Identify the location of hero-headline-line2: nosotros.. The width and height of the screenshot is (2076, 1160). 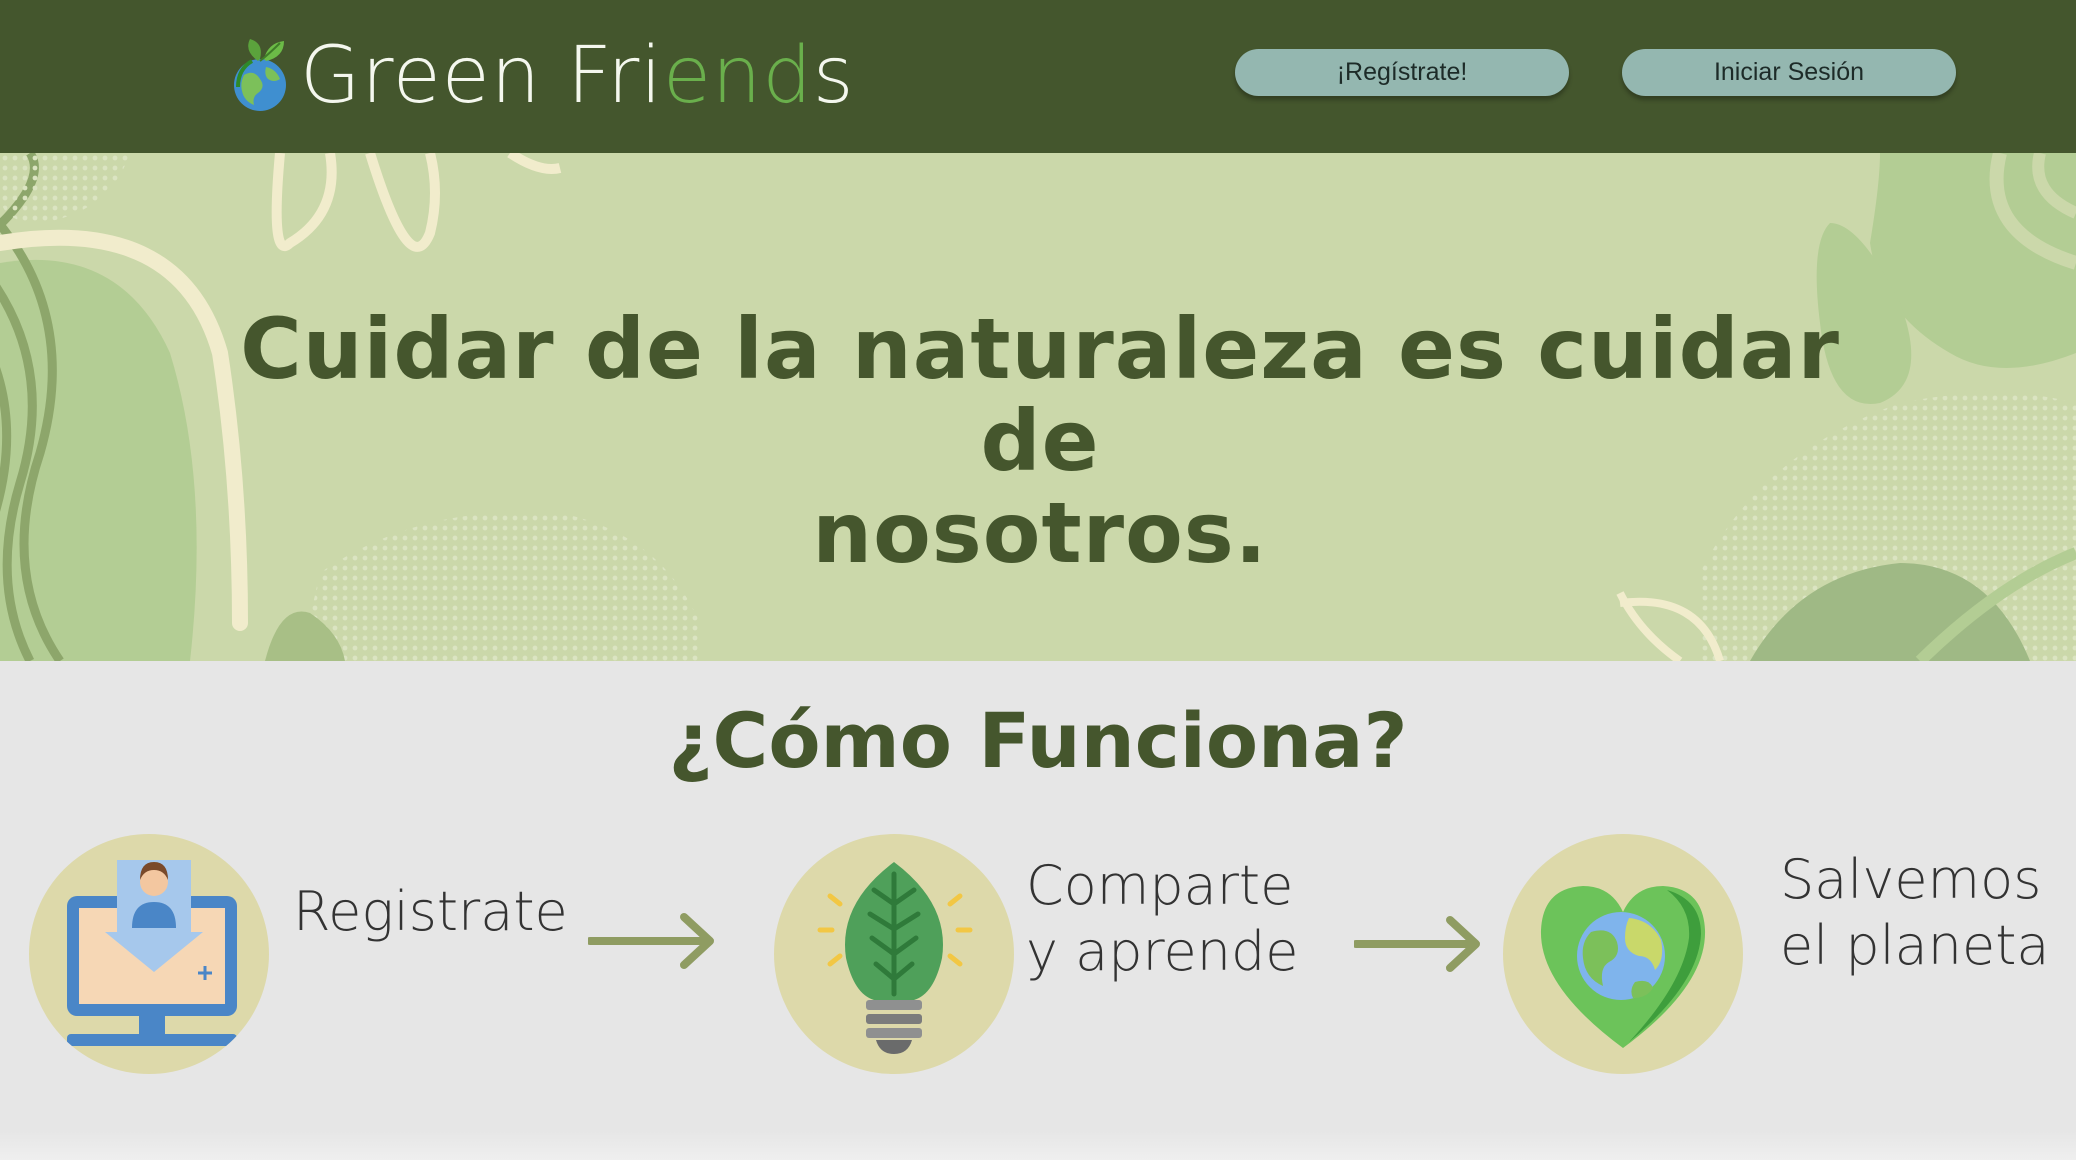
(1040, 533).